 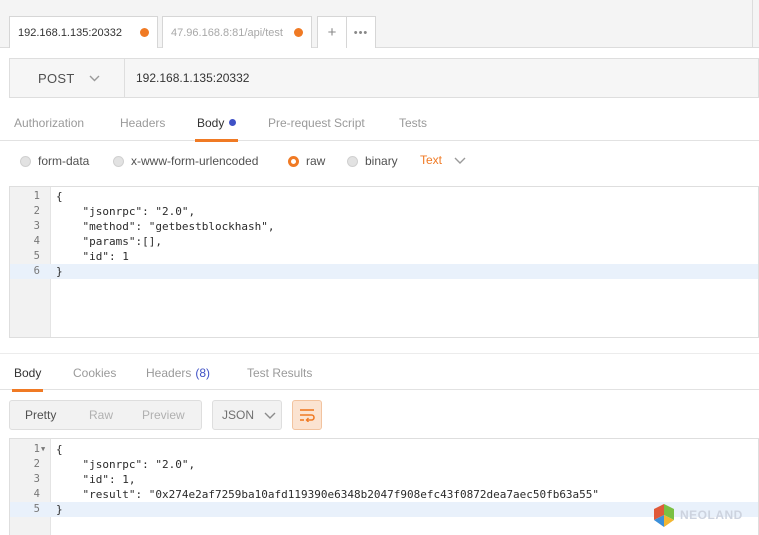 I want to click on radio-label: form-data, so click(x=64, y=161).